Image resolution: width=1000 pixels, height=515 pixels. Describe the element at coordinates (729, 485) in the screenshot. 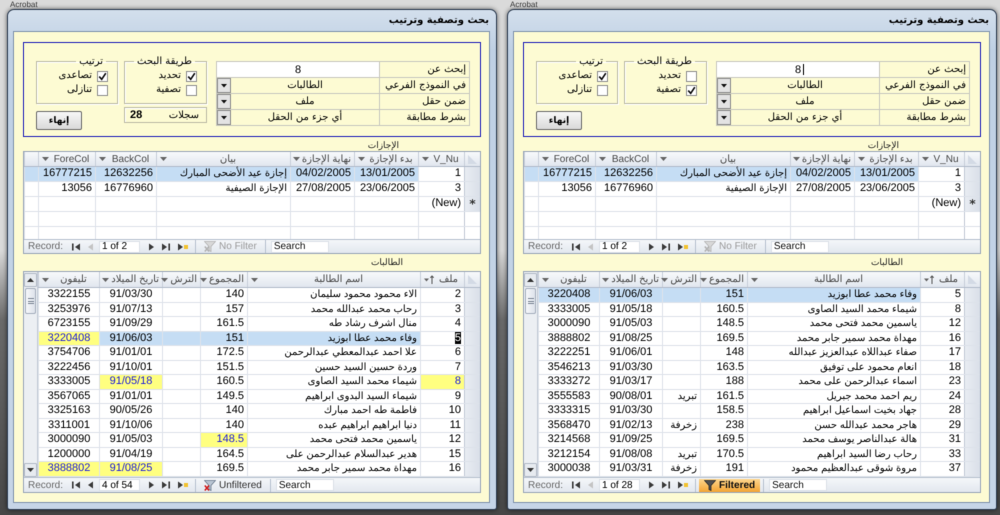

I see `filter-button: Filtered` at that location.